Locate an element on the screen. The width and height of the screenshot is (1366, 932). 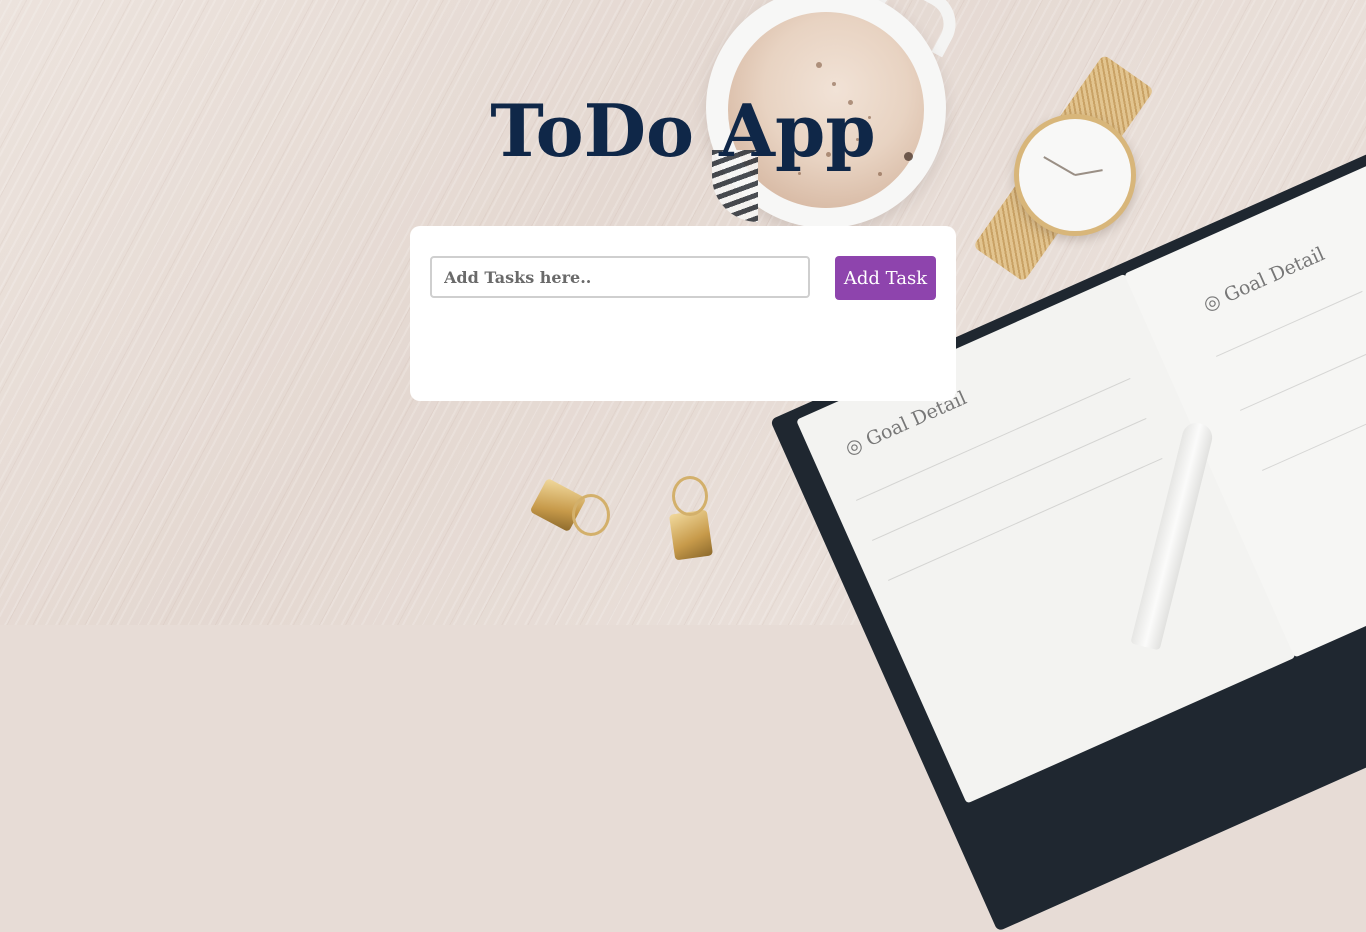
todo-card: Add Task is located at coordinates (683, 313).